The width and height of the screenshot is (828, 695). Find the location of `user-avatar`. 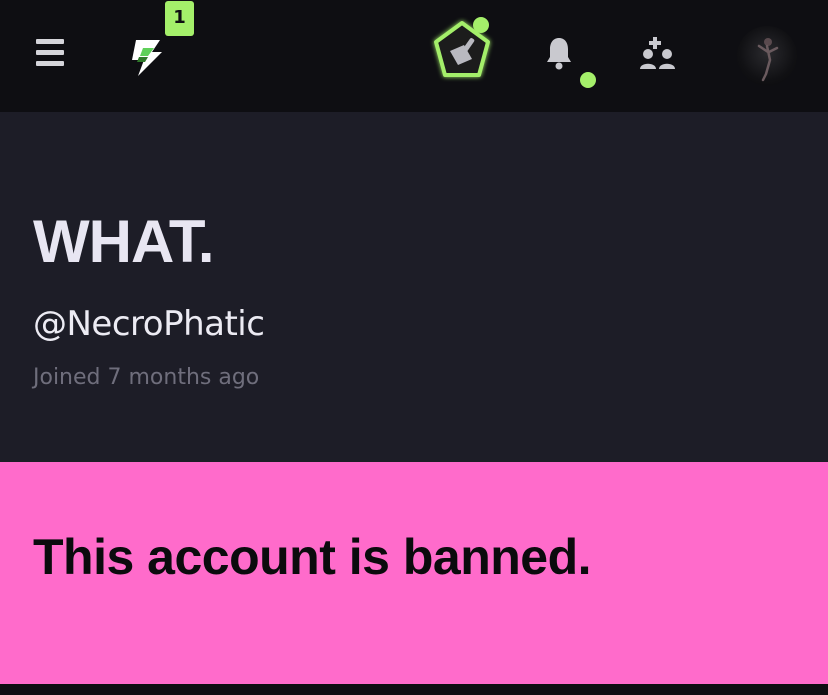

user-avatar is located at coordinates (767, 56).